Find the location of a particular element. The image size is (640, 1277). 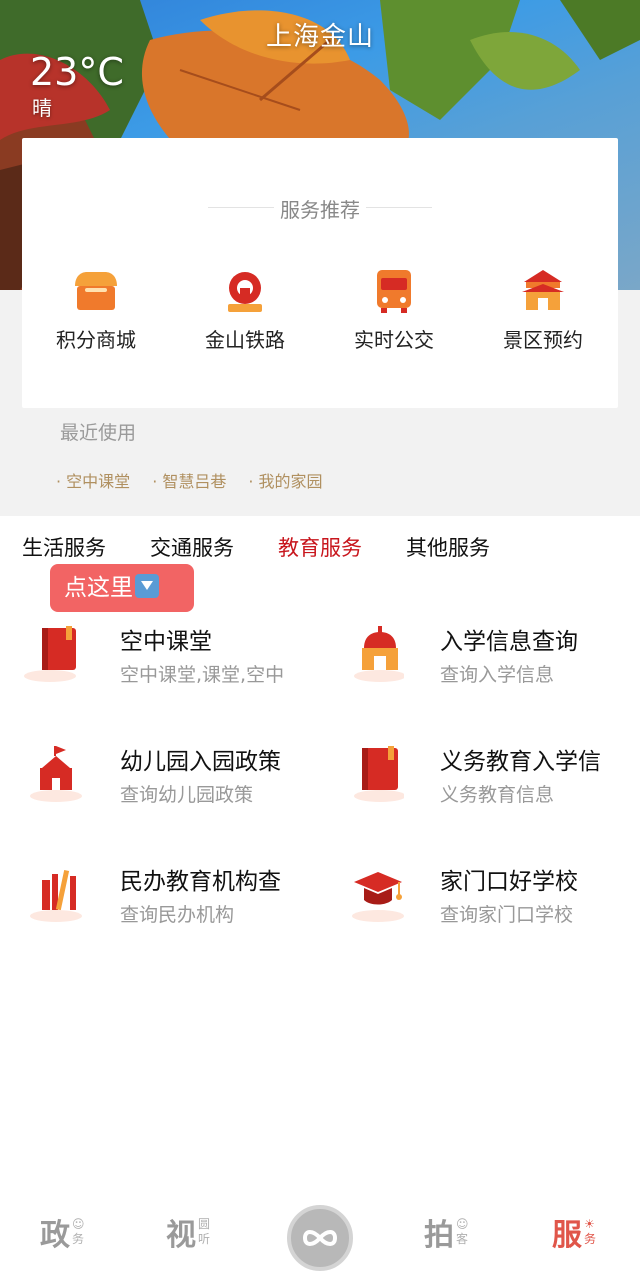

recommend-item-label: 实时公交 is located at coordinates (394, 340).